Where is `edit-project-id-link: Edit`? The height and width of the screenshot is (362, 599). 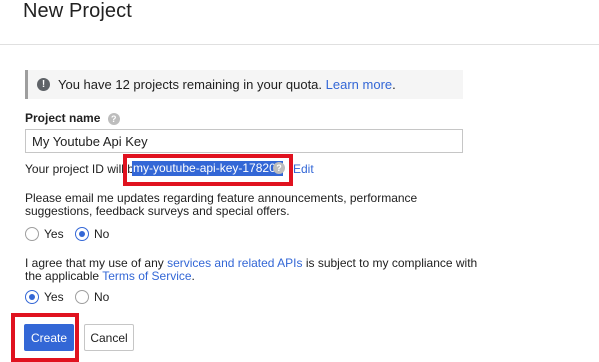
edit-project-id-link: Edit is located at coordinates (303, 169).